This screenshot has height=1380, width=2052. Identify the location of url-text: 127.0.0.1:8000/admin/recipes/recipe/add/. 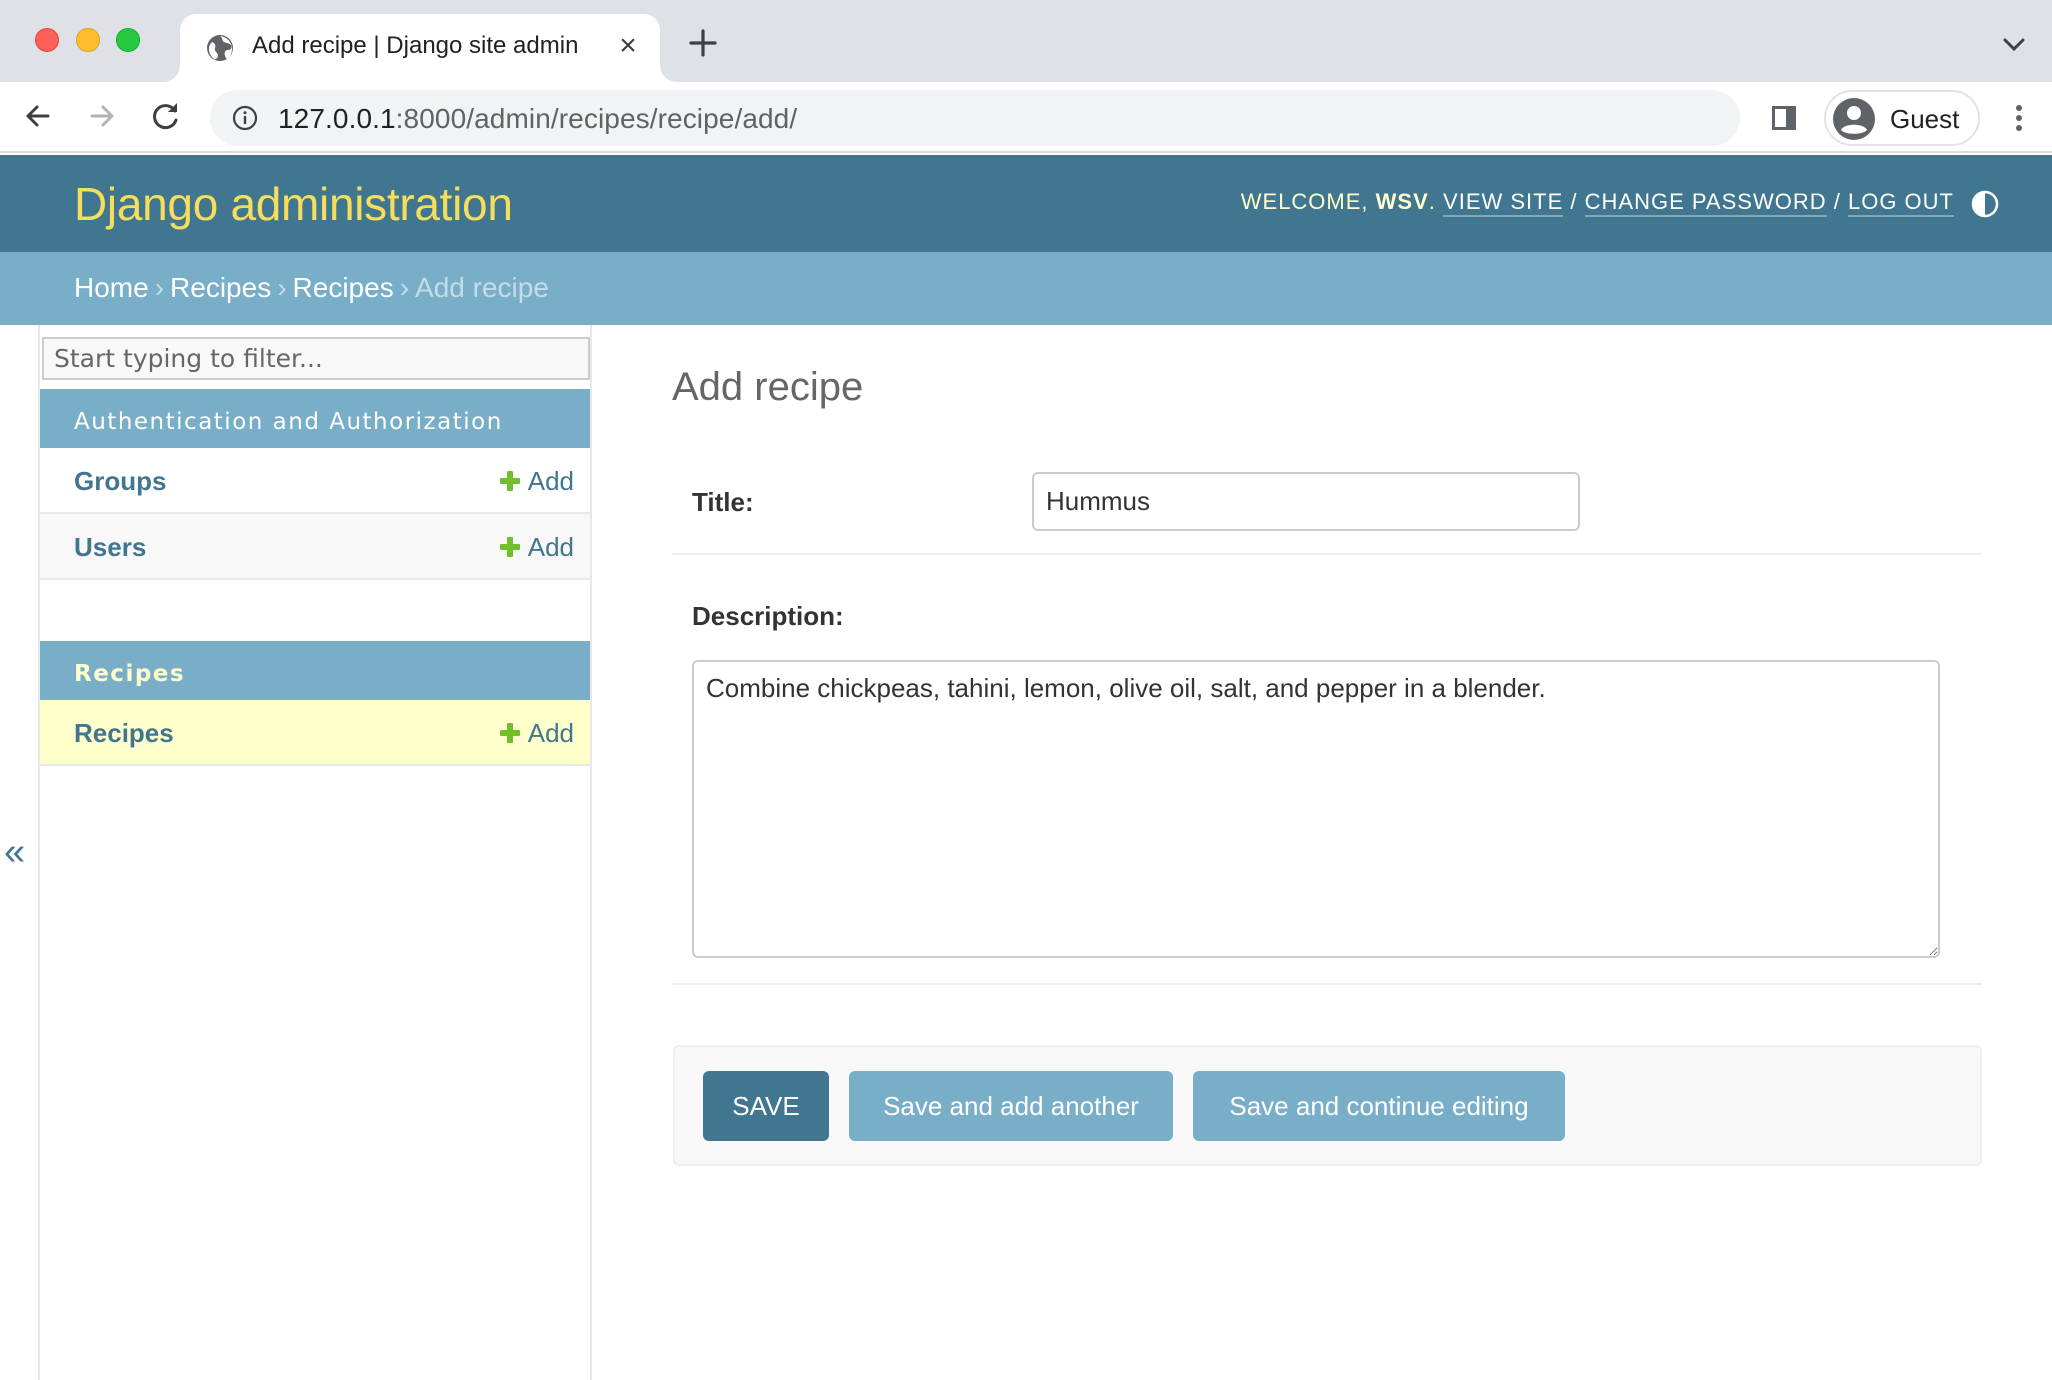
(537, 119).